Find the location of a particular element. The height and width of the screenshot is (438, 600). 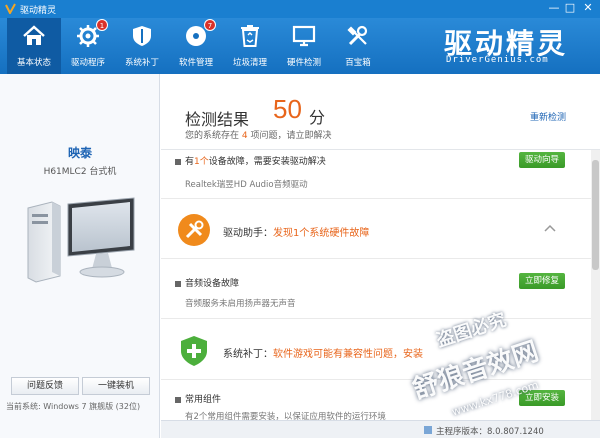

components-heading: 常用组件 is located at coordinates (198, 398).